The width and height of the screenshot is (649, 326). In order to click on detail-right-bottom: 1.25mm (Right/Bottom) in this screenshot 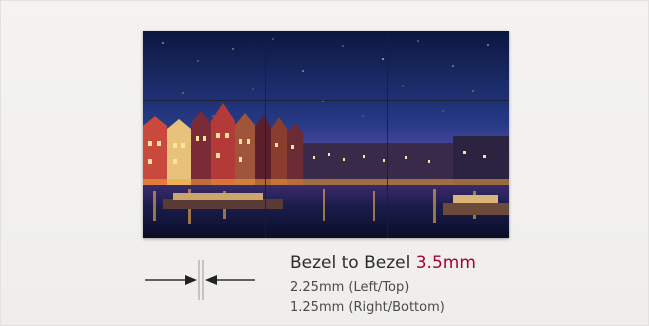, I will do `click(367, 307)`.